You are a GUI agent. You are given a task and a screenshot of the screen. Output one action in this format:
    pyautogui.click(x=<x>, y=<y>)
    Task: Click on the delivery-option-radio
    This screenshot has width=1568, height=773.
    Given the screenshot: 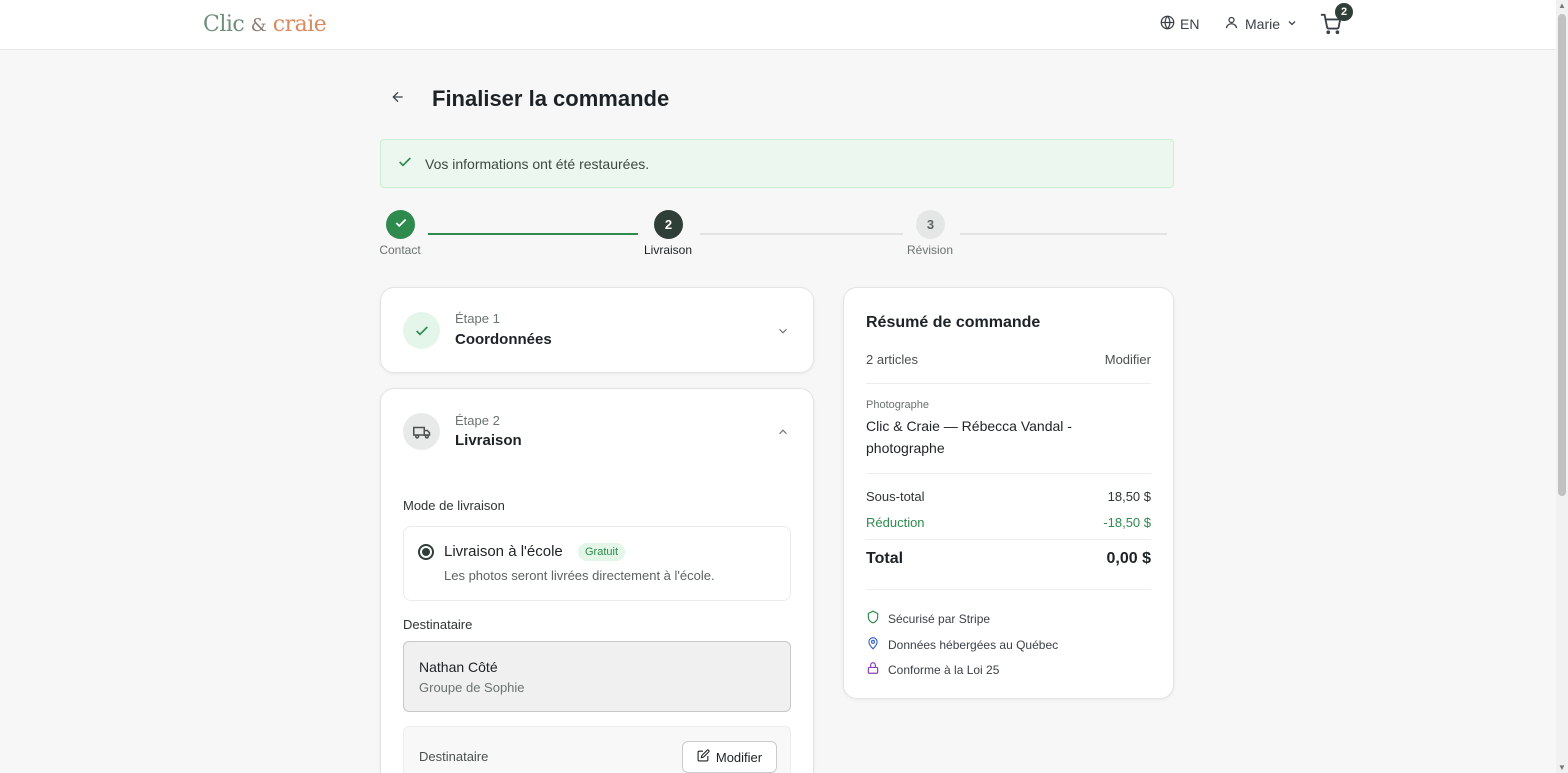 What is the action you would take?
    pyautogui.click(x=426, y=552)
    